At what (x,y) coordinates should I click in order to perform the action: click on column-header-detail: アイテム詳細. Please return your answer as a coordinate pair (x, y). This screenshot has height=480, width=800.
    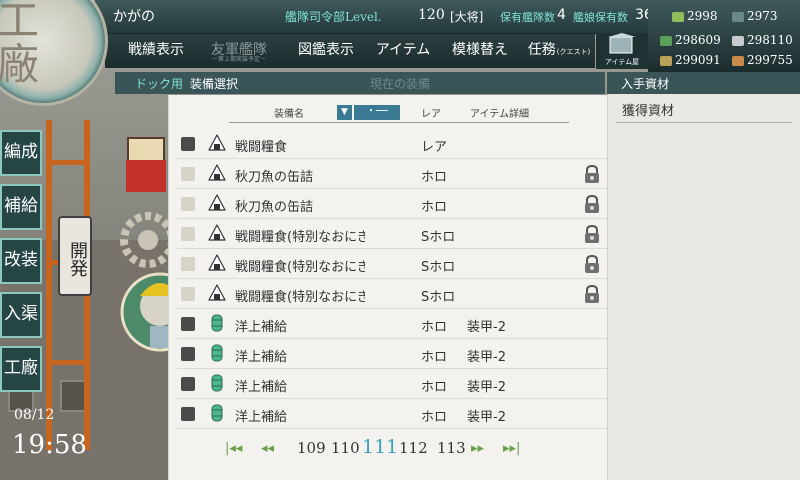
    Looking at the image, I should click on (499, 114).